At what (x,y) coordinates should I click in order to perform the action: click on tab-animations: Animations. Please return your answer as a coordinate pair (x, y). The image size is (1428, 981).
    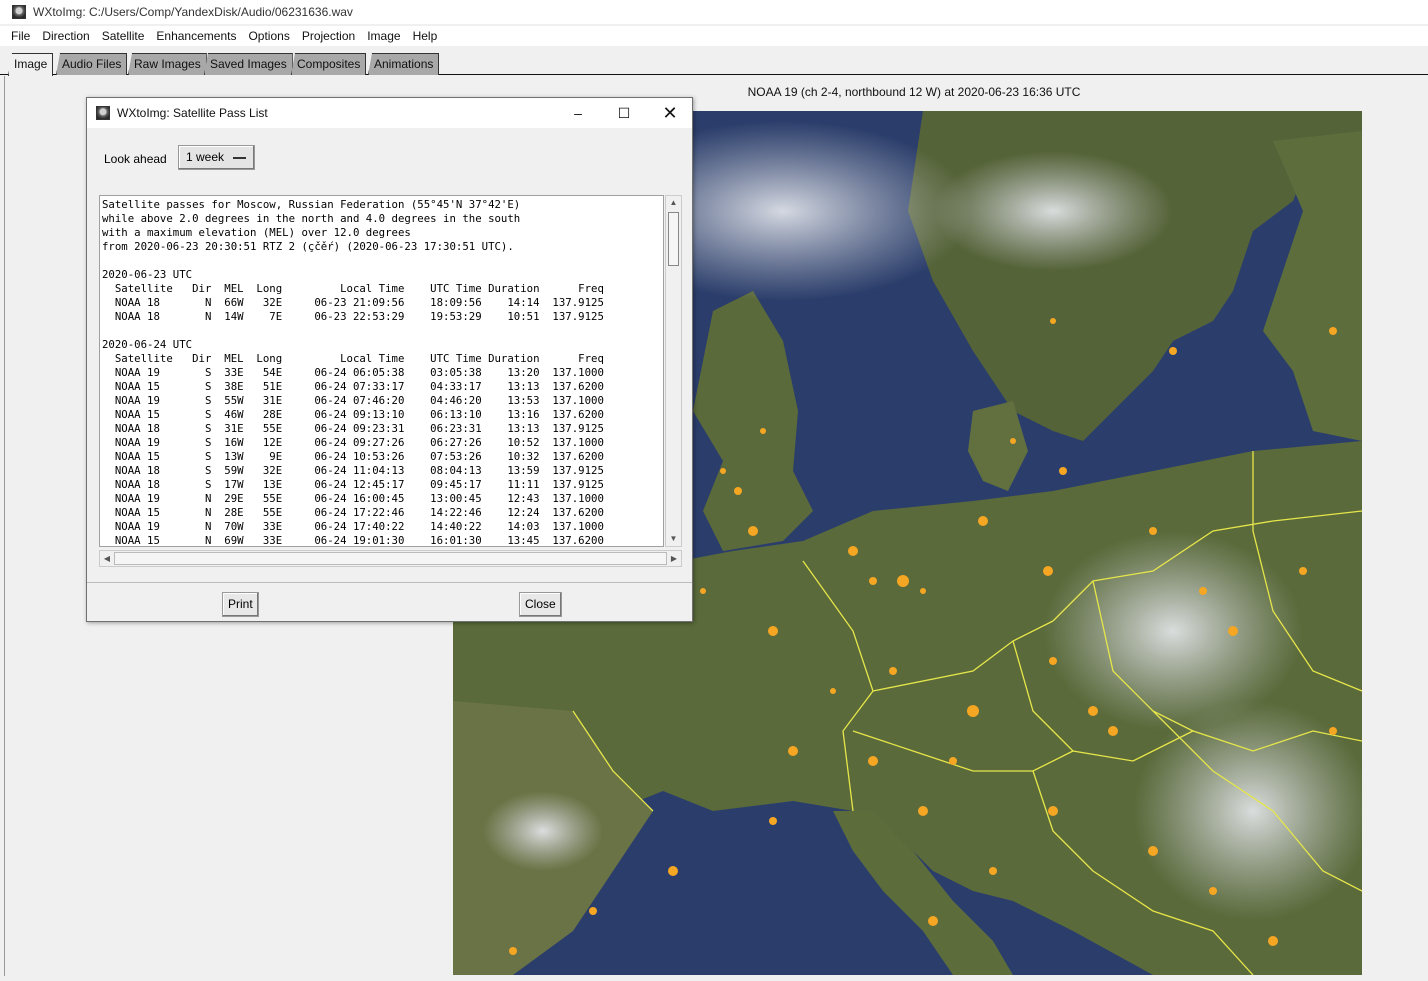
    Looking at the image, I should click on (404, 64).